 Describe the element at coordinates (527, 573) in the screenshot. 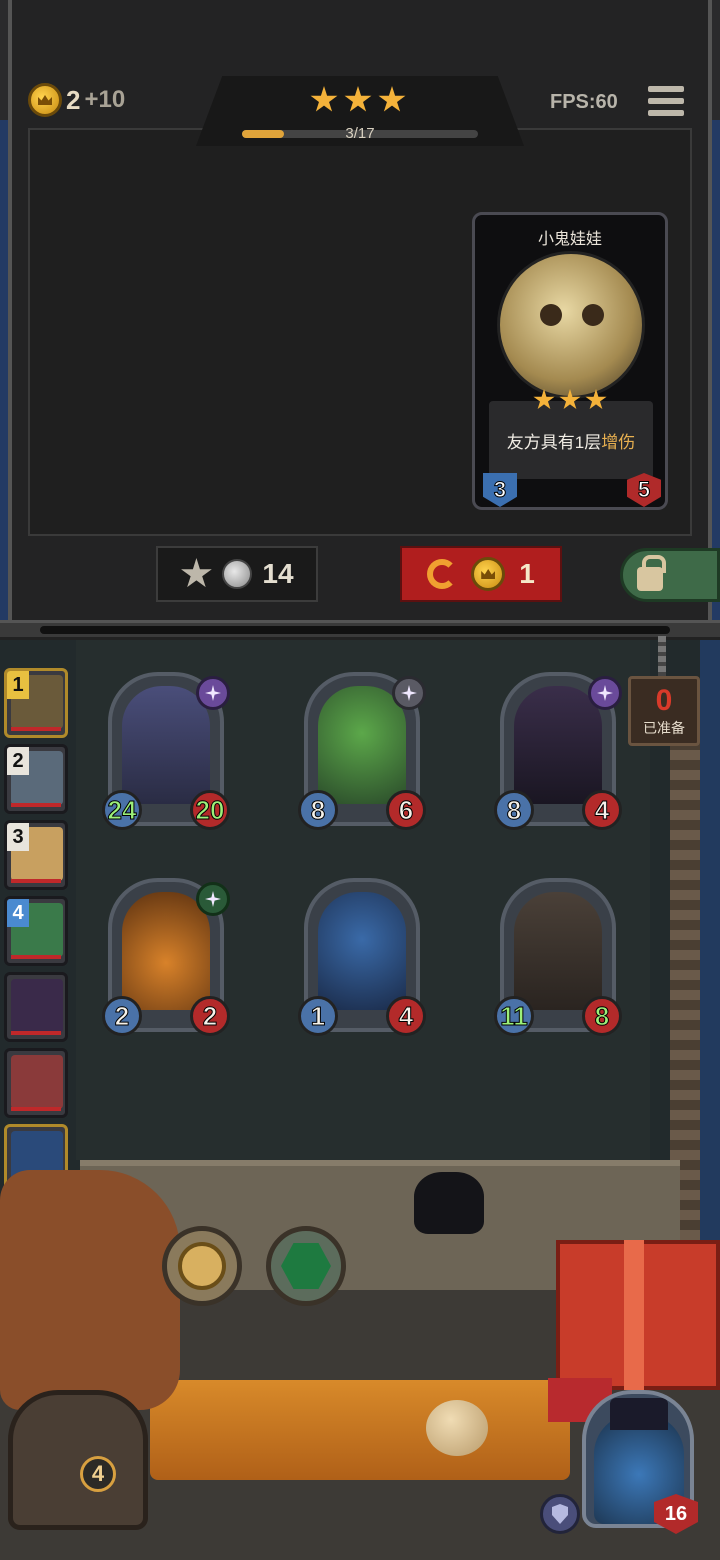

I see `refresh-cost: 1` at that location.